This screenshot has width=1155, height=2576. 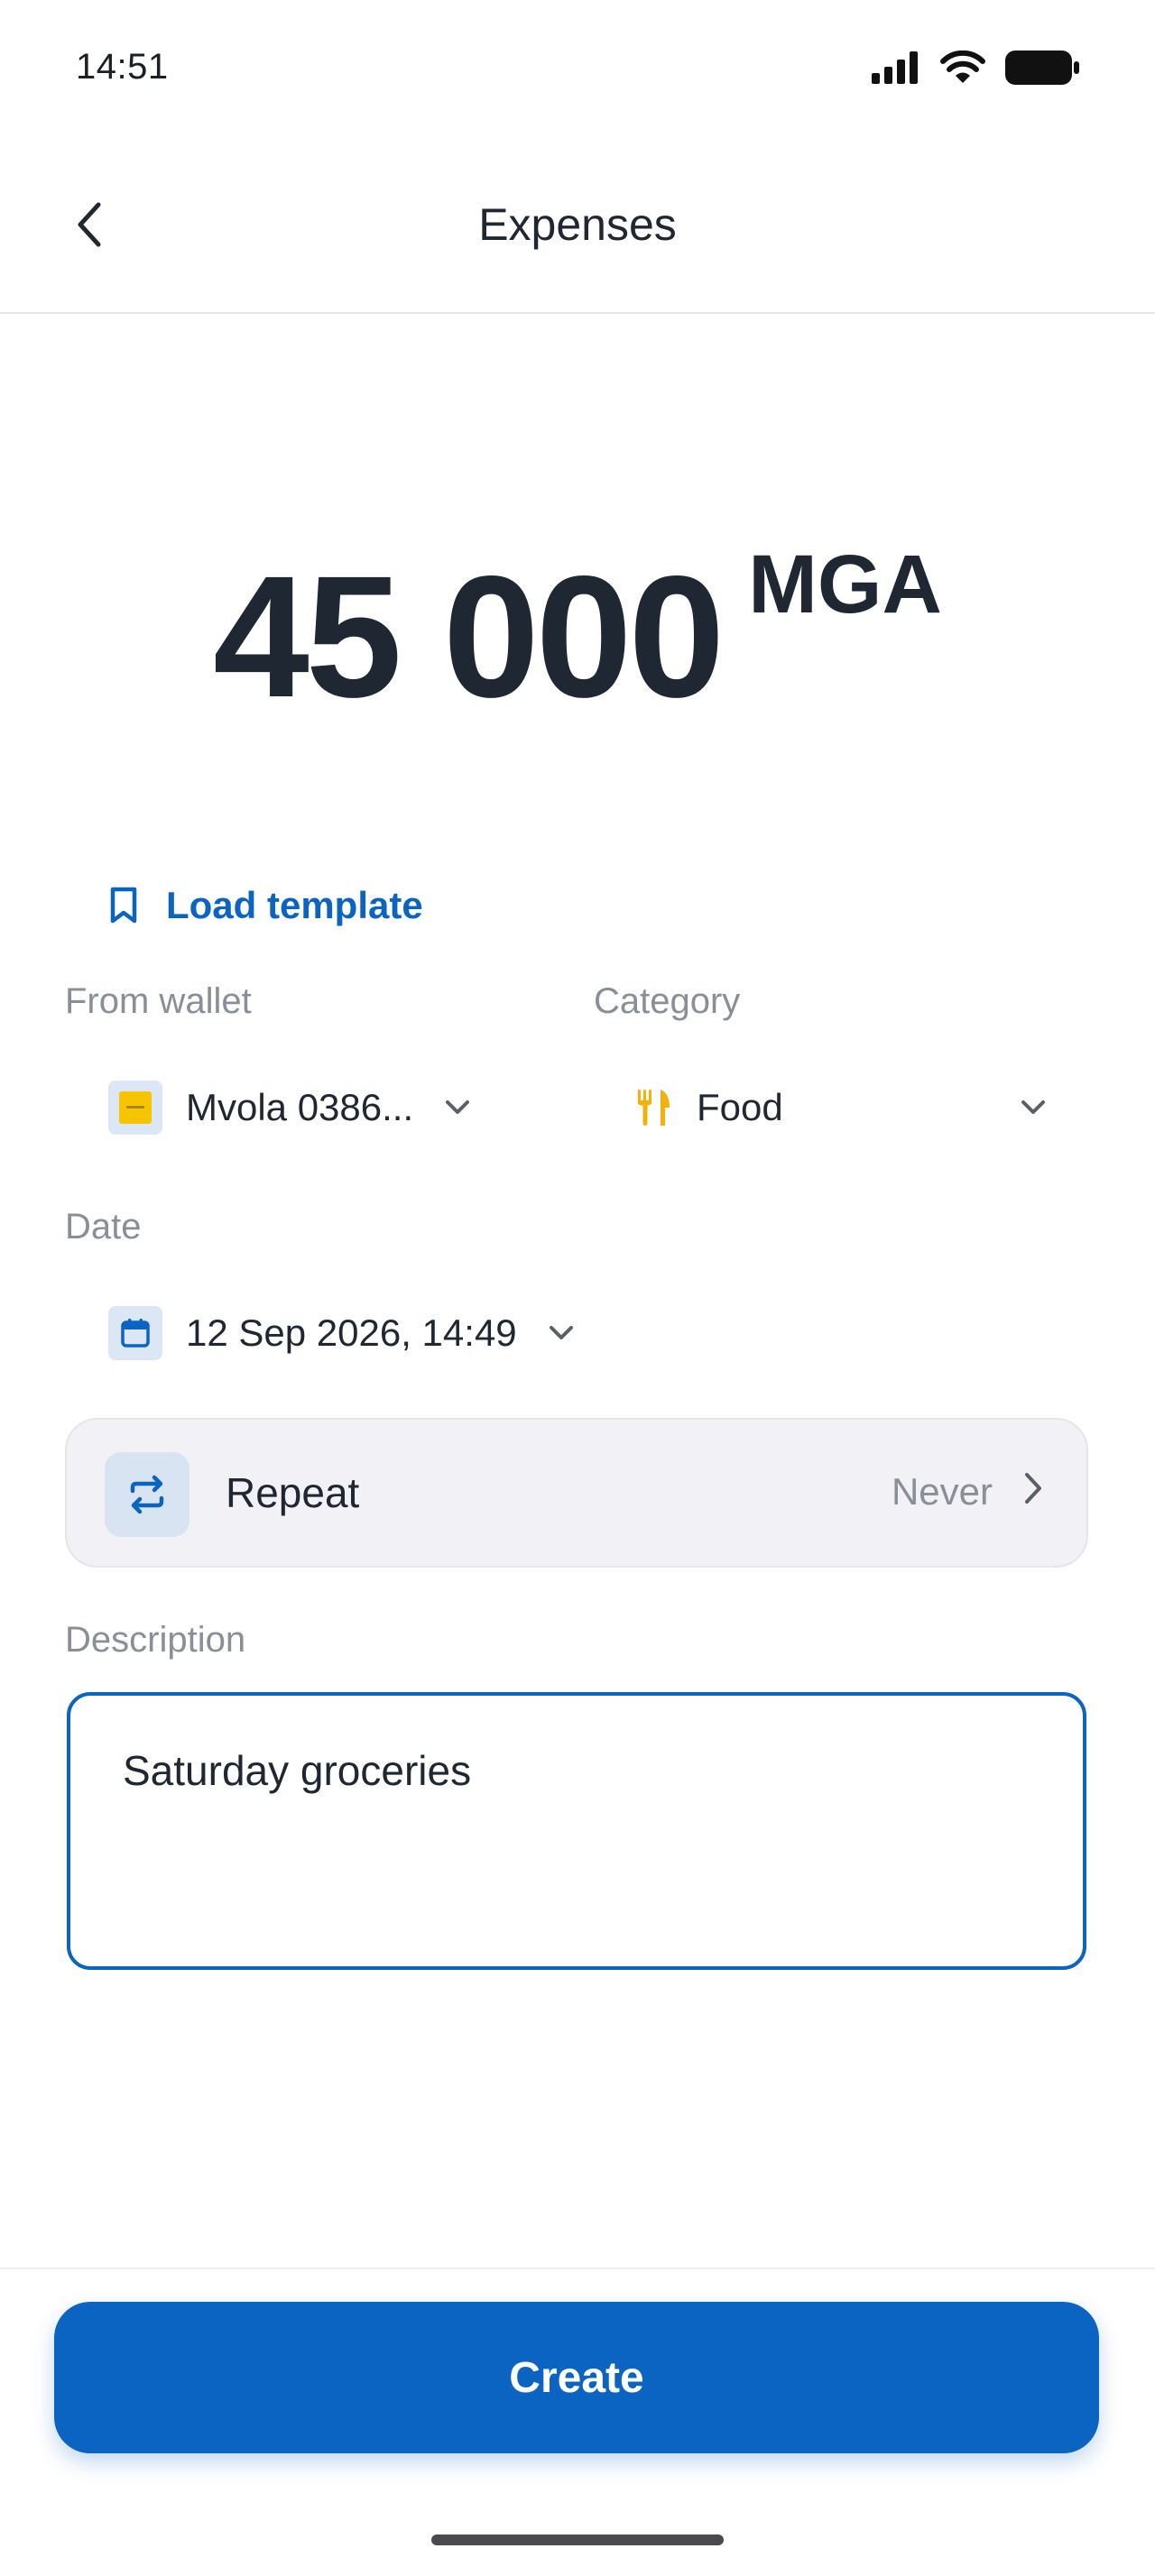 I want to click on chevron-right-icon, so click(x=1033, y=1491).